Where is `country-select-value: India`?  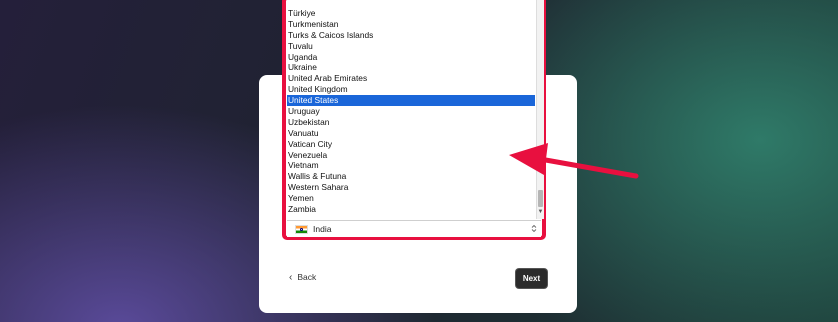
country-select-value: India is located at coordinates (322, 229).